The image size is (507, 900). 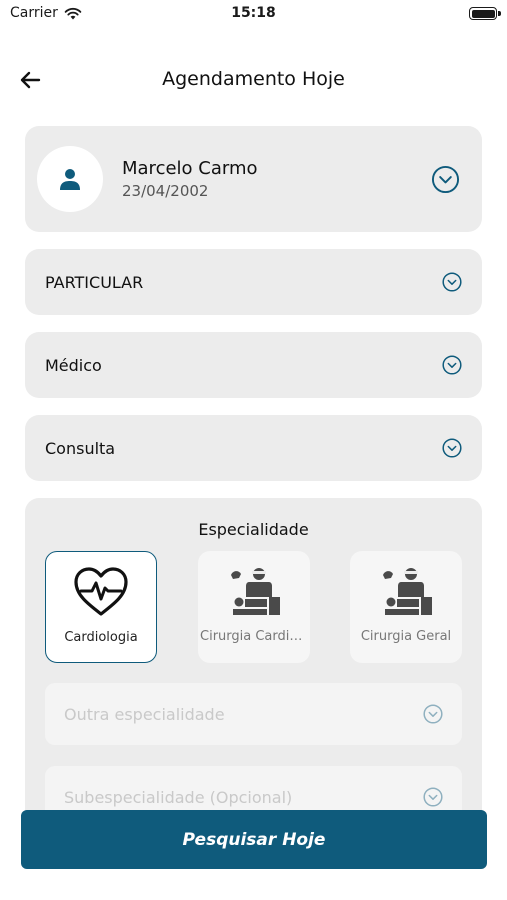 I want to click on search-today-button: Pesquisar Hoje, so click(x=254, y=839).